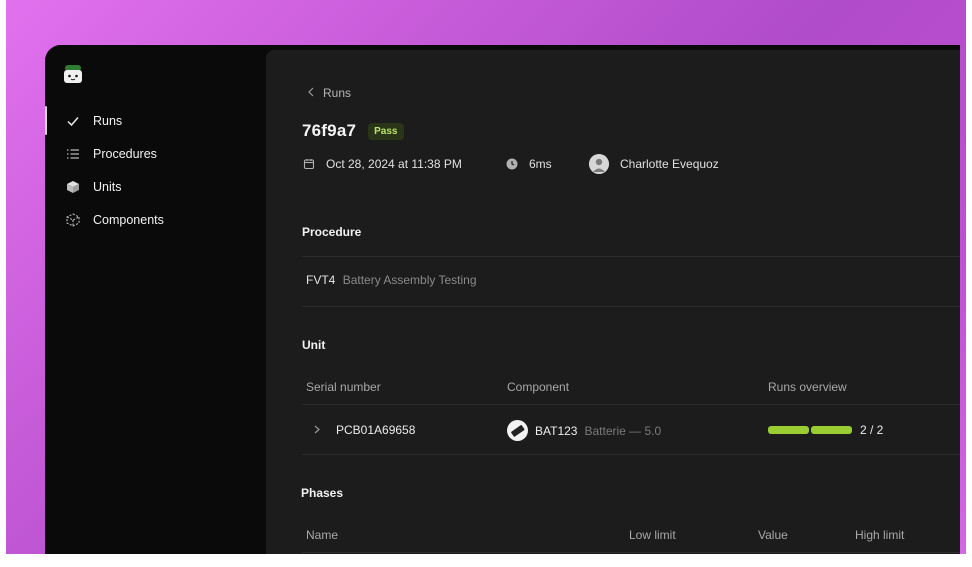 Image resolution: width=972 pixels, height=567 pixels. I want to click on run-id: 76f9a7, so click(329, 130).